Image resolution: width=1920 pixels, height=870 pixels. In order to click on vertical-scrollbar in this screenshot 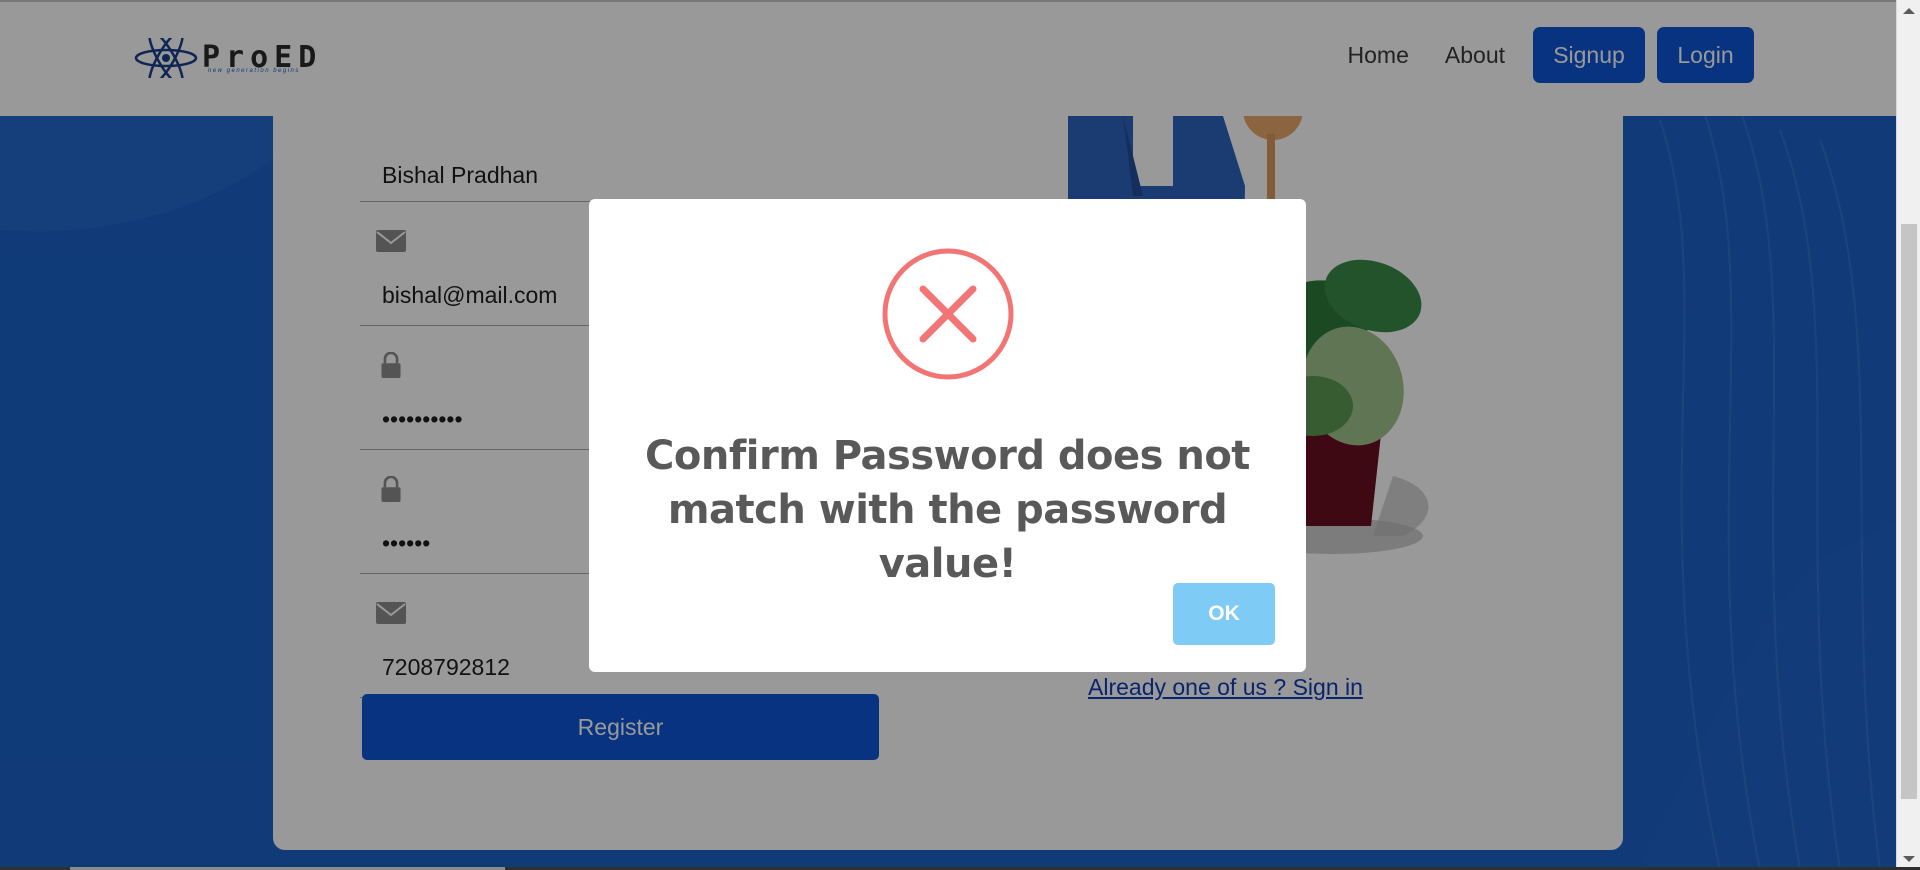, I will do `click(1908, 435)`.